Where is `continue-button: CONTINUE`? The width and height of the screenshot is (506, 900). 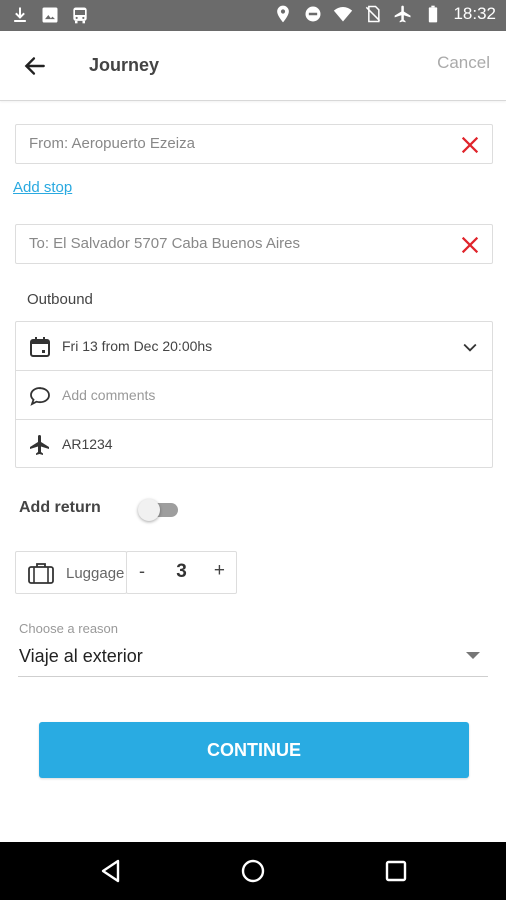
continue-button: CONTINUE is located at coordinates (254, 750).